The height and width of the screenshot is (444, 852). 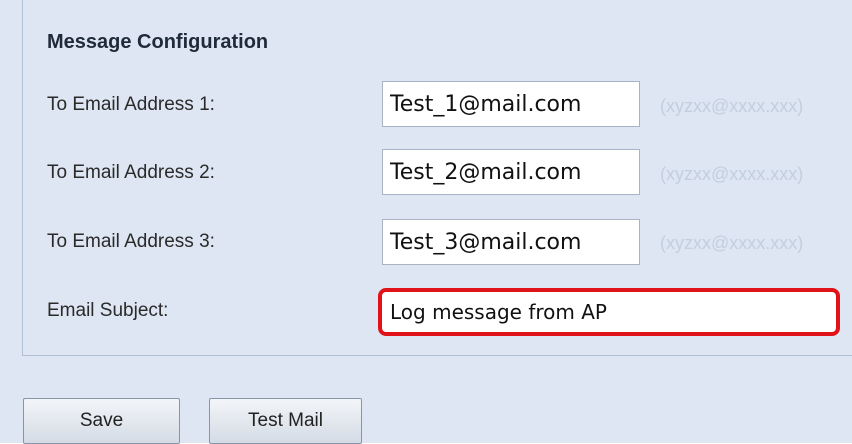 What do you see at coordinates (609, 312) in the screenshot?
I see `email-subject-input` at bounding box center [609, 312].